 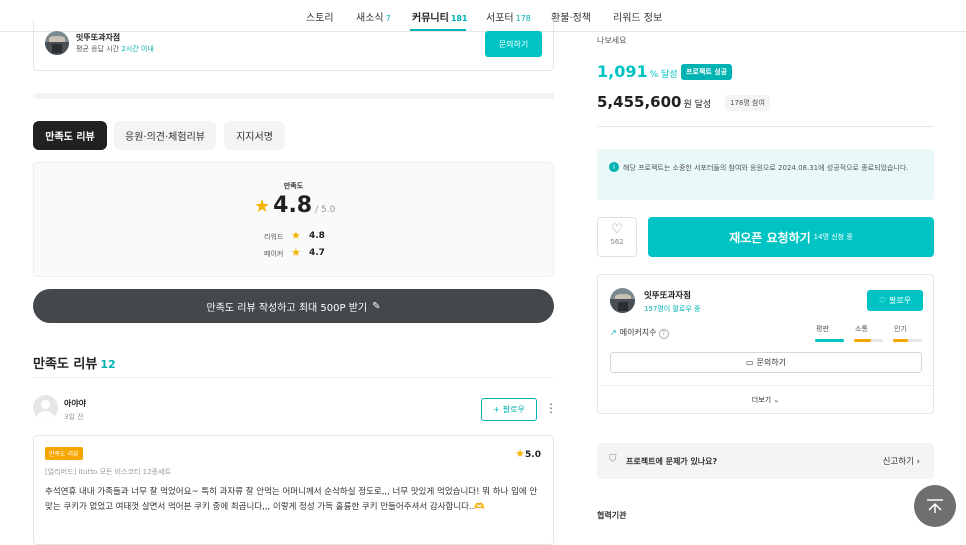 I want to click on trend-up-icon: ↗, so click(x=613, y=332).